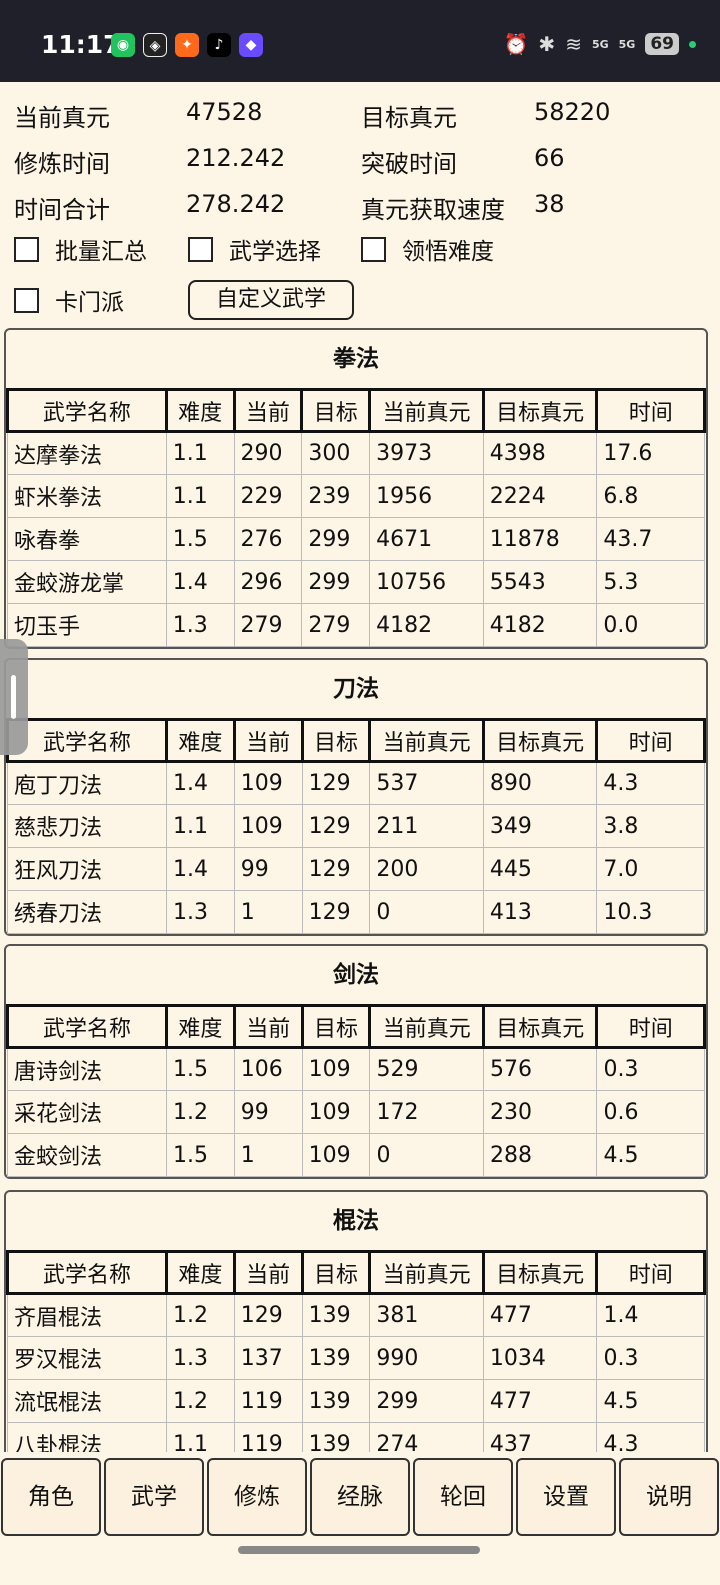  What do you see at coordinates (359, 1550) in the screenshot?
I see `home-indicator` at bounding box center [359, 1550].